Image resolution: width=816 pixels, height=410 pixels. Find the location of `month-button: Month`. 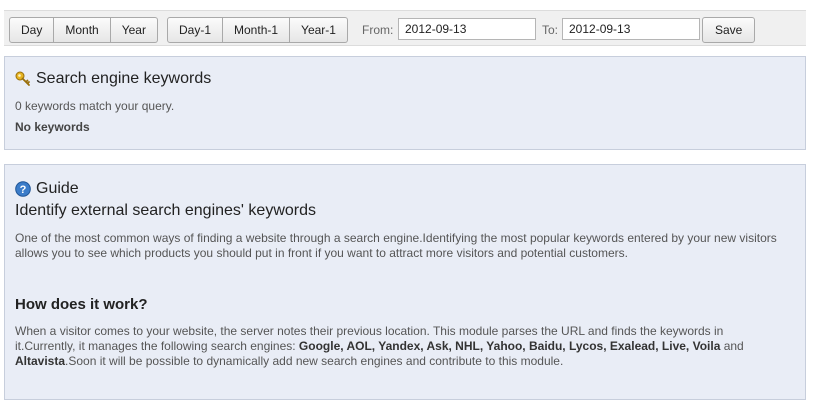

month-button: Month is located at coordinates (82, 30).